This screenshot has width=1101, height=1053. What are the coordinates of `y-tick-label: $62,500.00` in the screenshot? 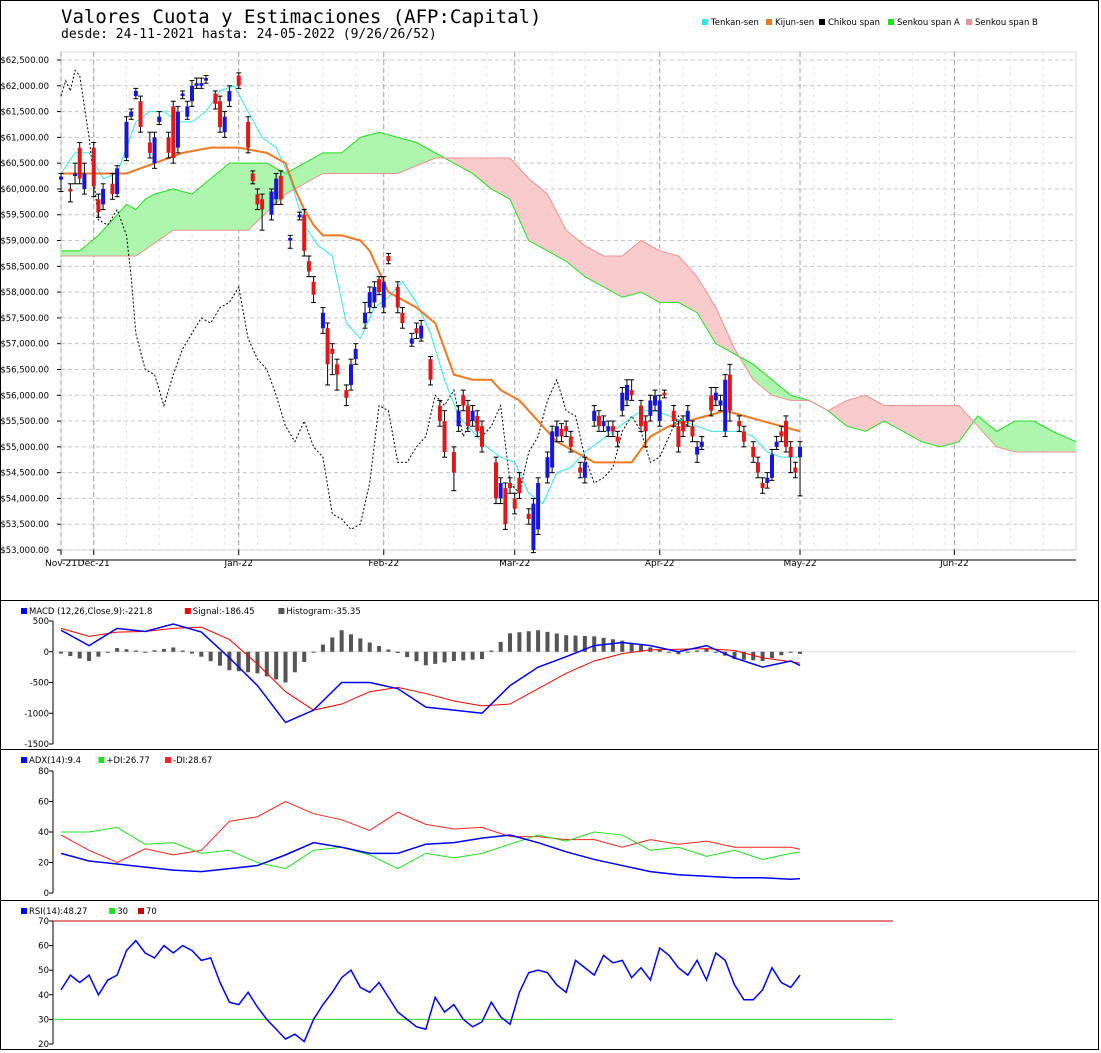 It's located at (25, 61).